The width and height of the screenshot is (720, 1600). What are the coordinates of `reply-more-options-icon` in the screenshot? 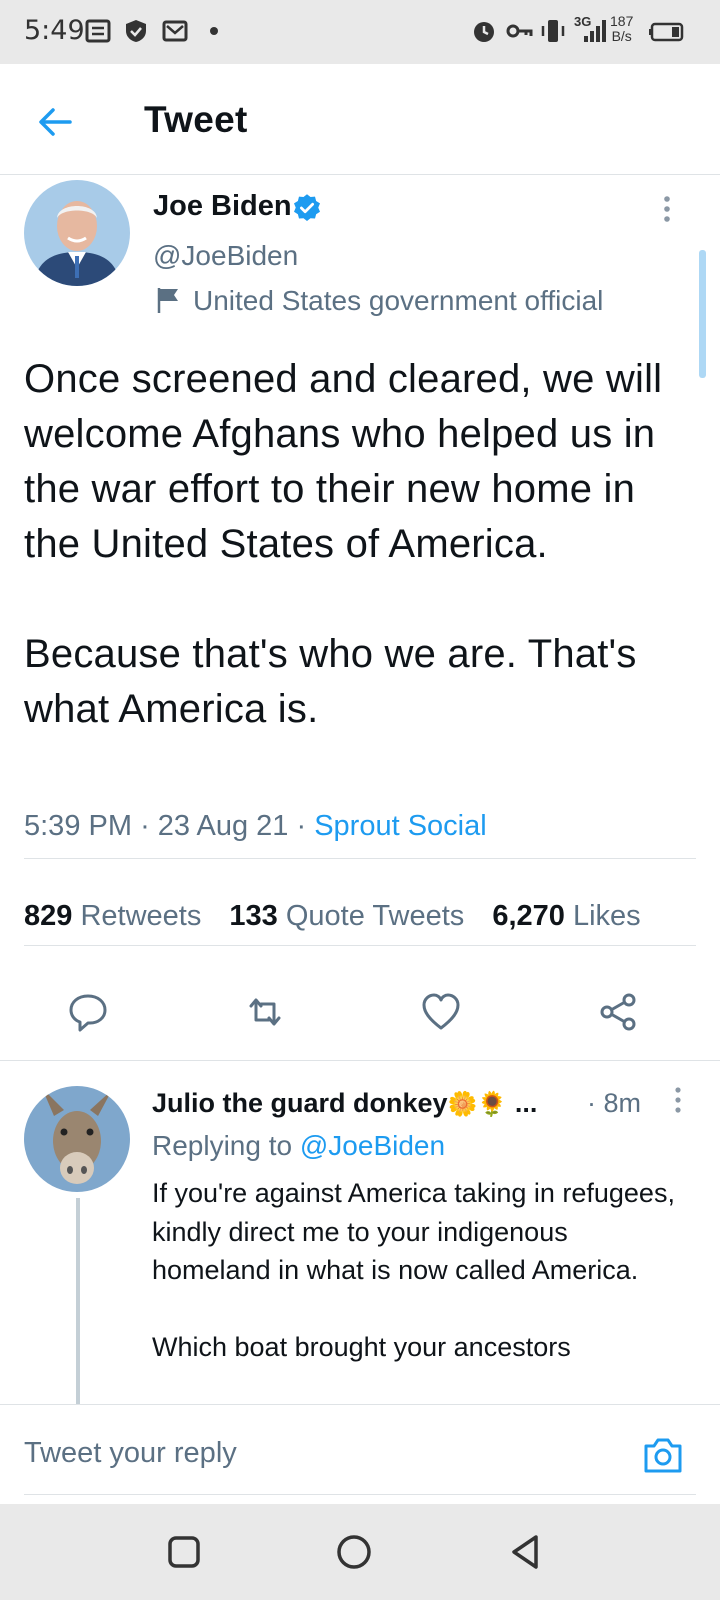 It's located at (678, 1100).